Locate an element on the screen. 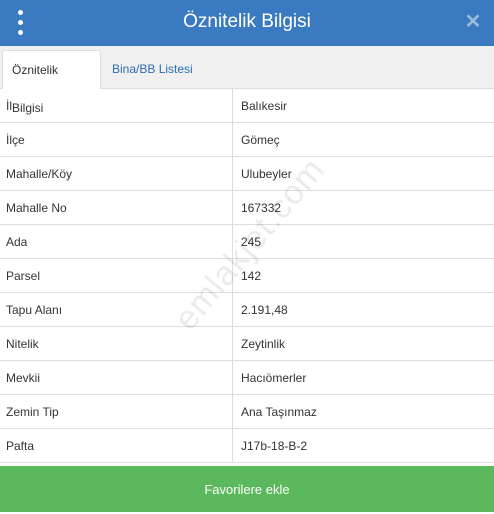  attribute-value: Ana Taşınmaz is located at coordinates (363, 412).